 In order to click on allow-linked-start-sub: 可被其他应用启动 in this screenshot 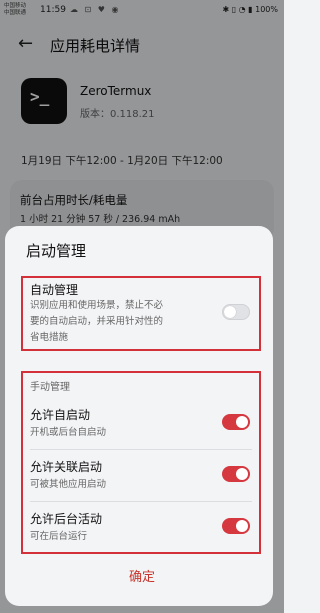, I will do `click(68, 484)`.